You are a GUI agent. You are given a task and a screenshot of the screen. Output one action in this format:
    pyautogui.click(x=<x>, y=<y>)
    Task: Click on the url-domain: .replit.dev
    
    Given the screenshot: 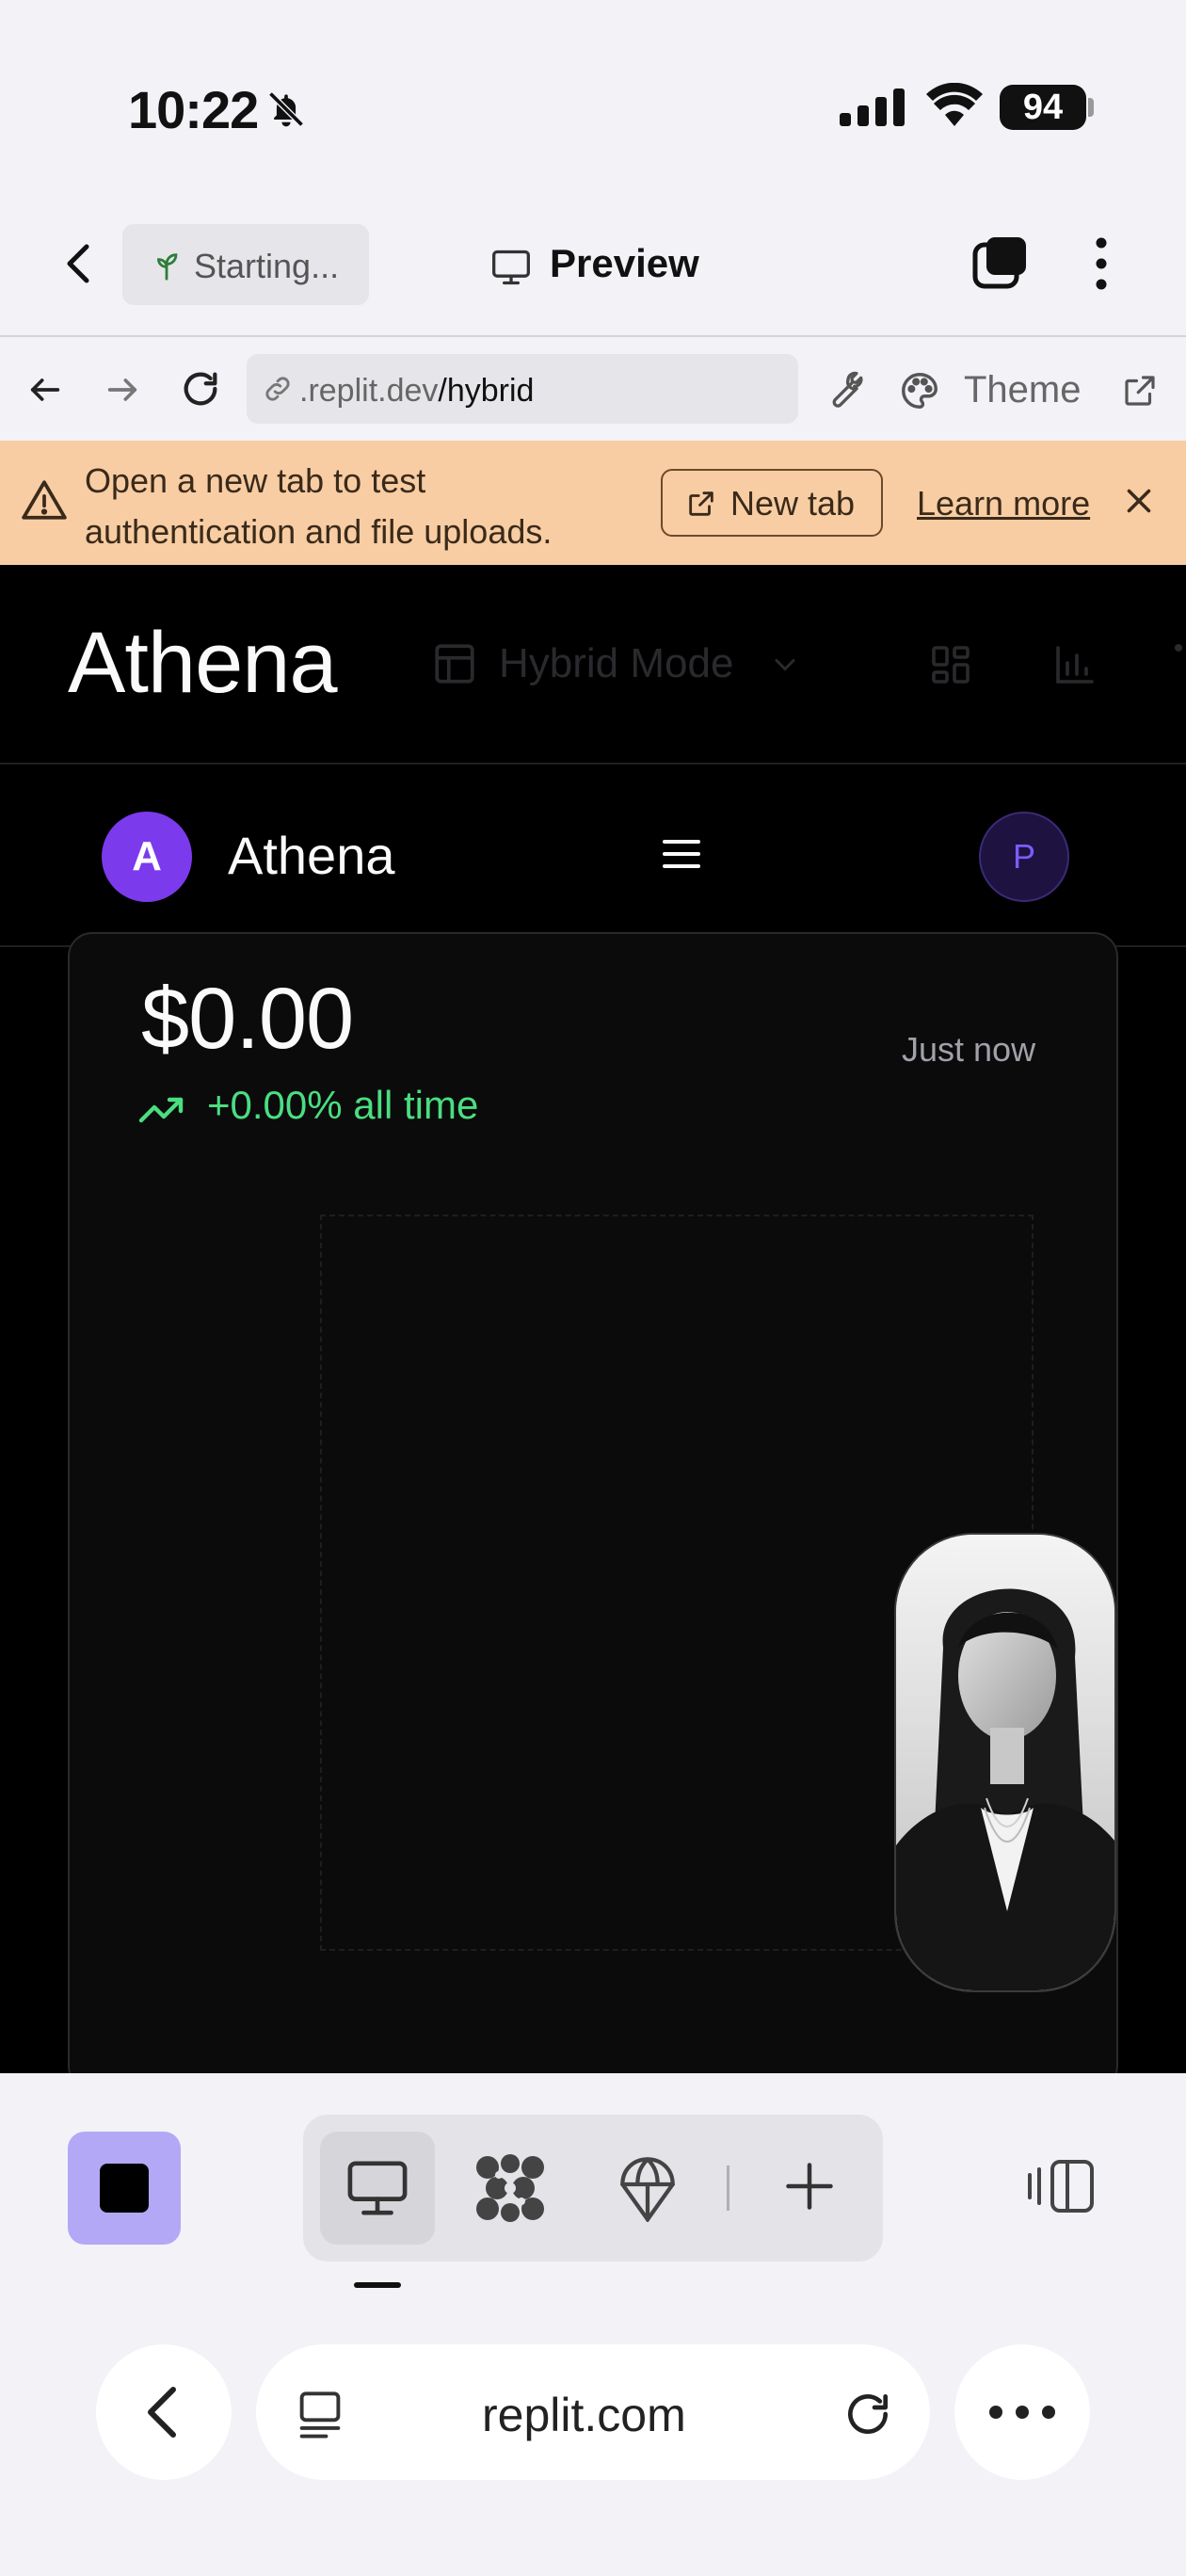 What is the action you would take?
    pyautogui.click(x=369, y=391)
    